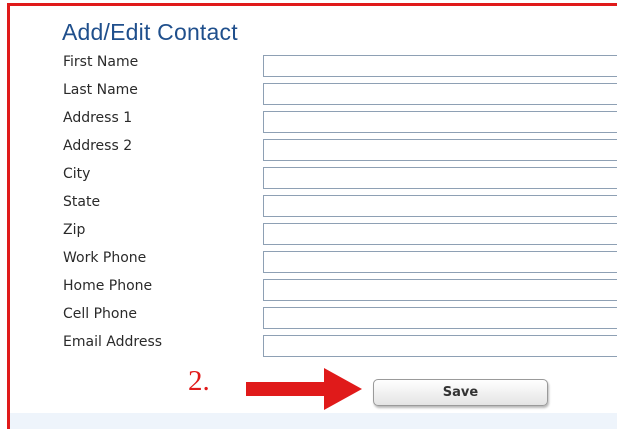 This screenshot has width=617, height=429. I want to click on step-number-label: 2., so click(199, 381).